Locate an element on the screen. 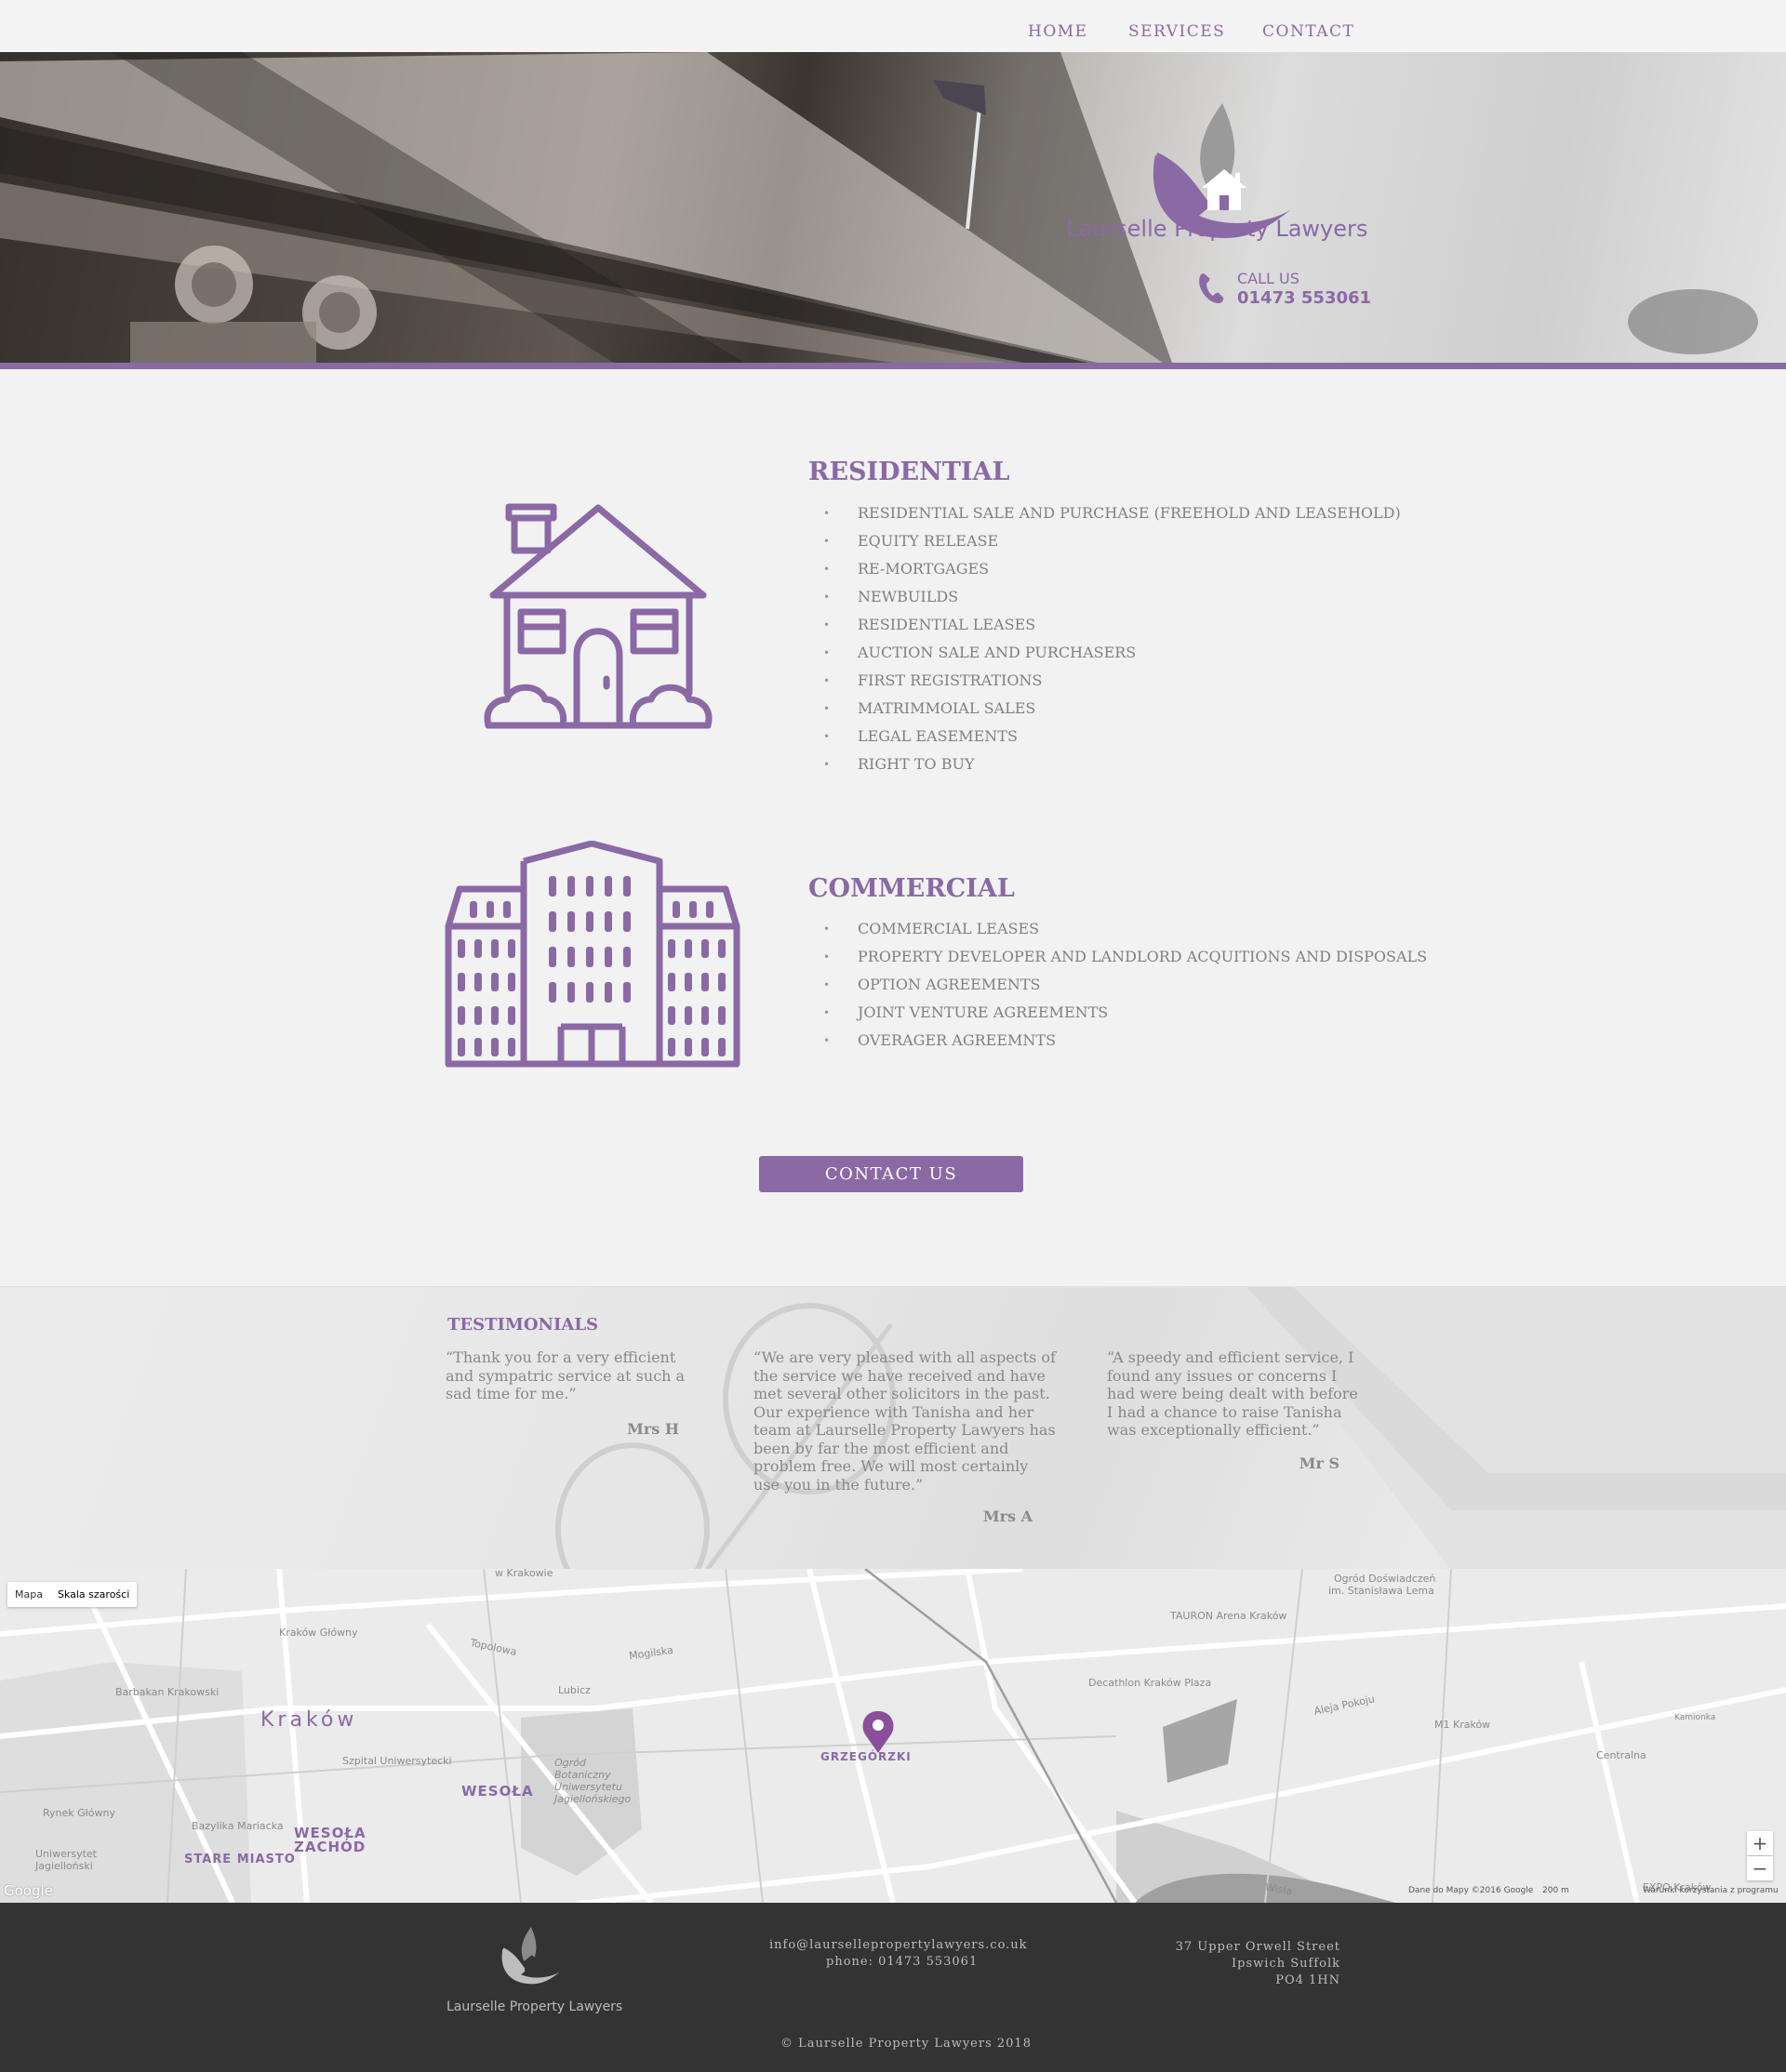  nav-home-link: HOME is located at coordinates (1058, 31).